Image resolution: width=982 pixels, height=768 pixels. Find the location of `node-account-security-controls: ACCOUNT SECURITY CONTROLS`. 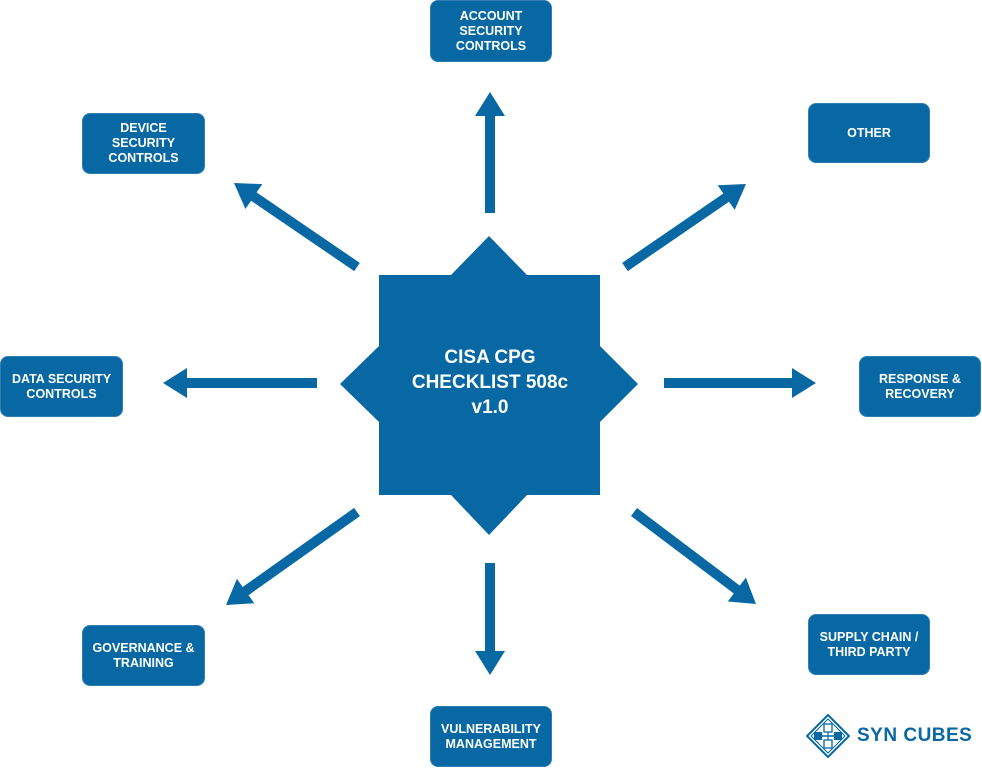

node-account-security-controls: ACCOUNT SECURITY CONTROLS is located at coordinates (491, 31).